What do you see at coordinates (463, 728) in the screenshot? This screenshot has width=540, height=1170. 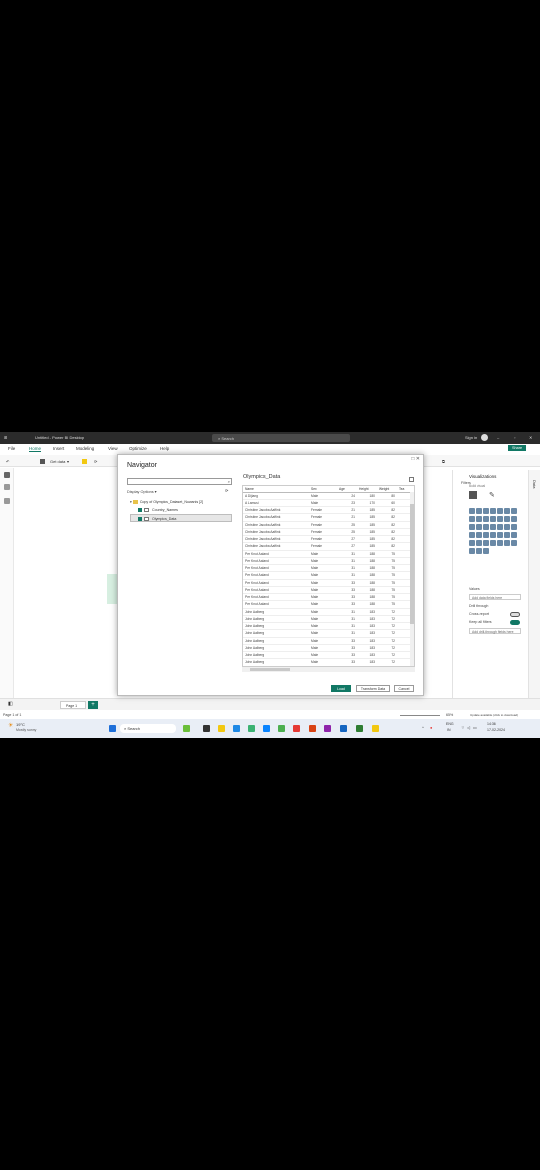 I see `wifi-icon: ⌔` at bounding box center [463, 728].